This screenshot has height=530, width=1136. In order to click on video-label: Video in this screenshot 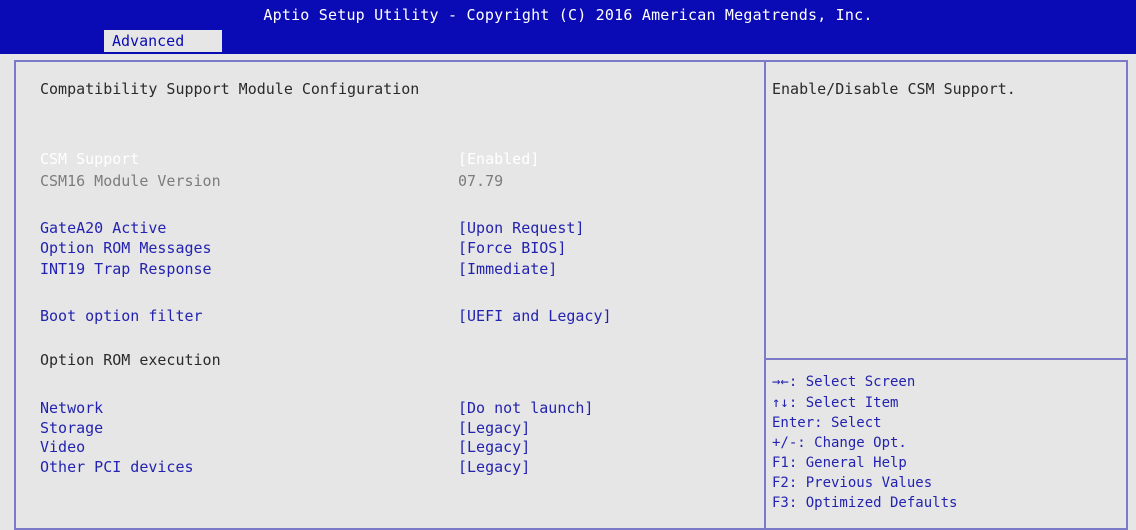, I will do `click(62, 447)`.